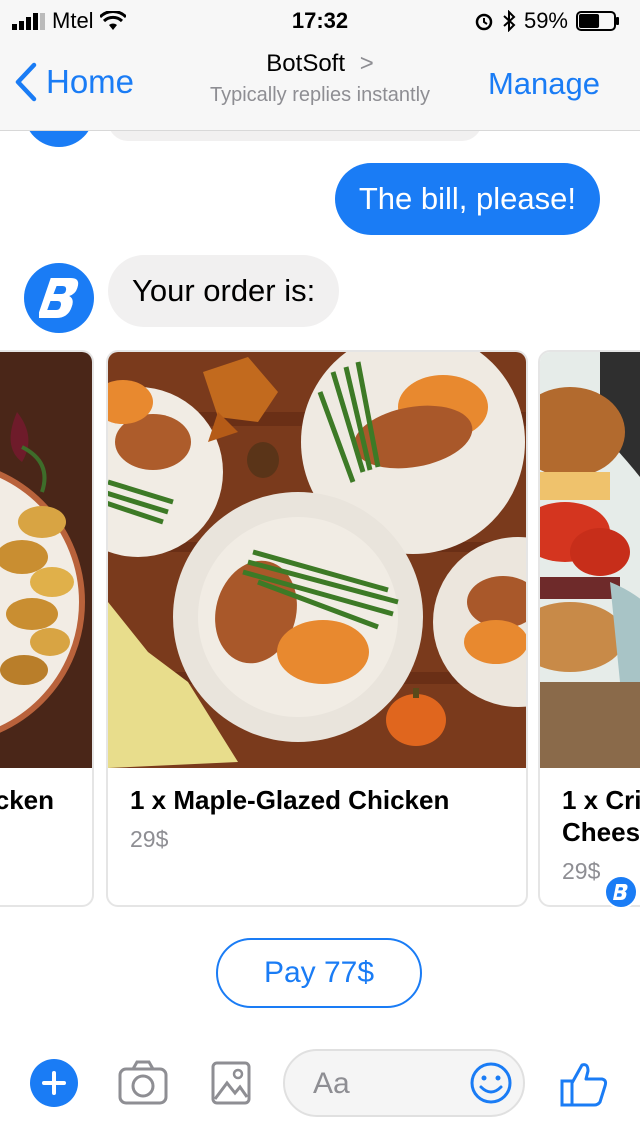 The height and width of the screenshot is (1136, 640). What do you see at coordinates (601, 832) in the screenshot?
I see `order-item-title-line: Chees` at bounding box center [601, 832].